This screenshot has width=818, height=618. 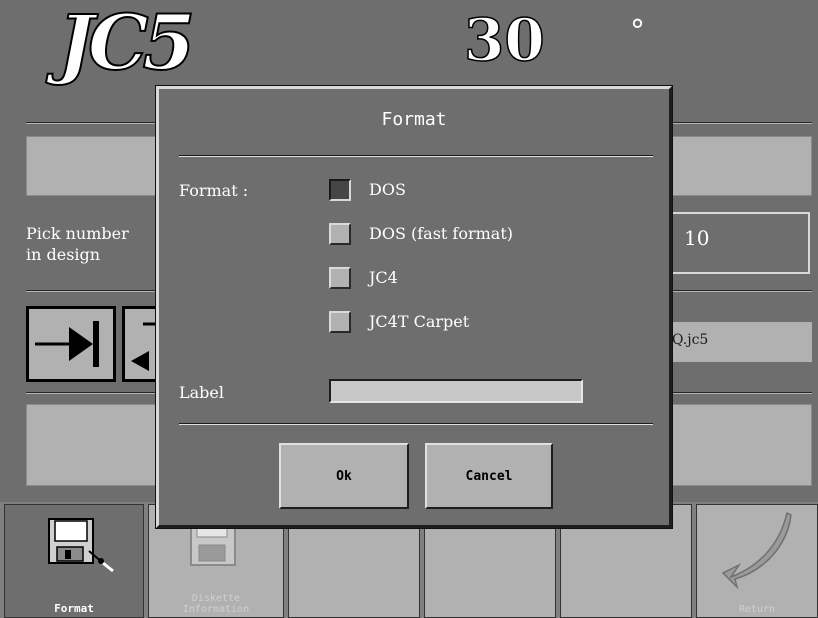 What do you see at coordinates (77, 244) in the screenshot?
I see `pick-number-label: Pick number in design` at bounding box center [77, 244].